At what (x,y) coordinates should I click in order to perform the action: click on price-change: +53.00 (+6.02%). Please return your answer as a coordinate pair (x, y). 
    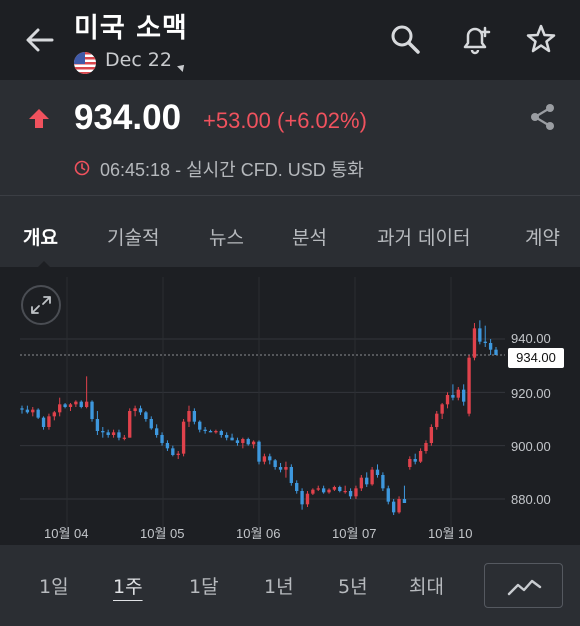
    Looking at the image, I should click on (285, 120).